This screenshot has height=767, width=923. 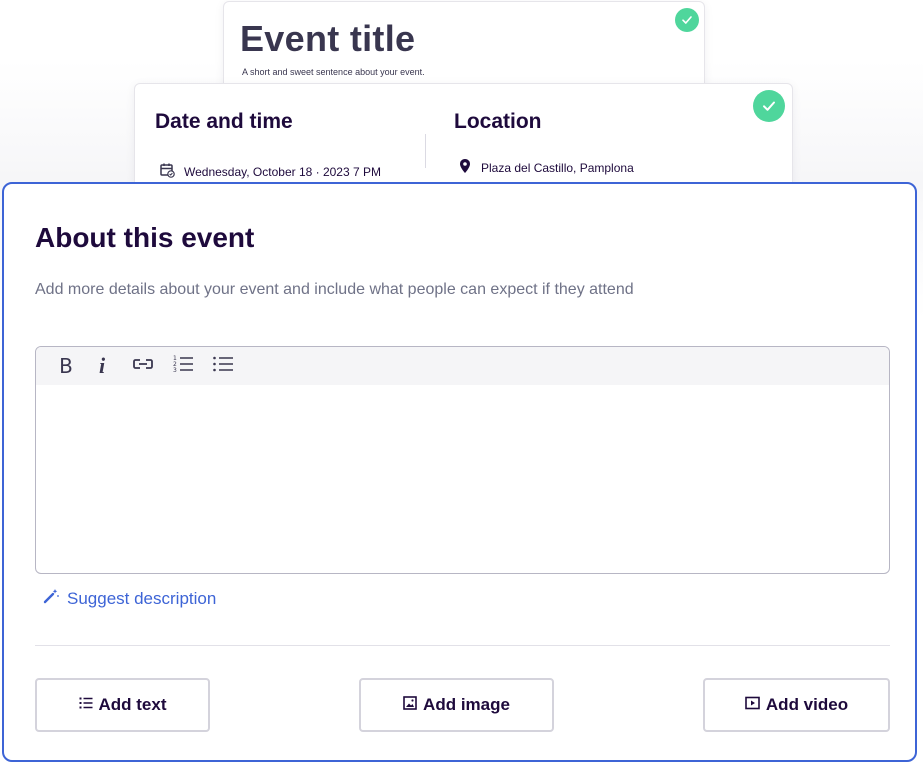 What do you see at coordinates (498, 121) in the screenshot?
I see `location-heading: Location` at bounding box center [498, 121].